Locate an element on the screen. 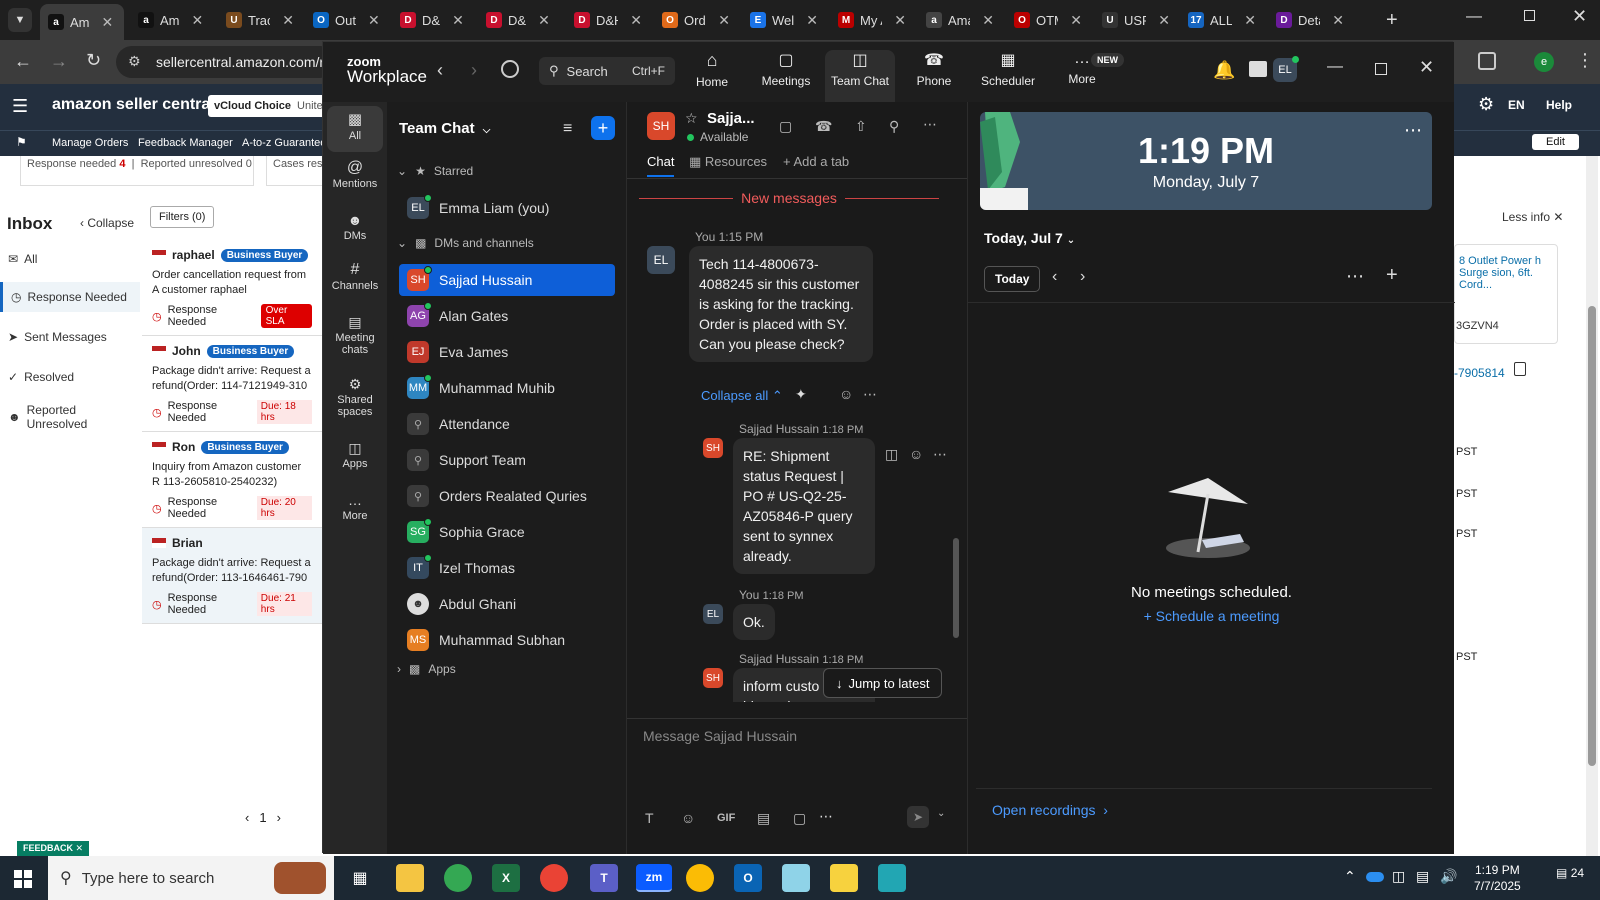 The height and width of the screenshot is (900, 1600). browser-tab: O Orders ✕ is located at coordinates (696, 20).